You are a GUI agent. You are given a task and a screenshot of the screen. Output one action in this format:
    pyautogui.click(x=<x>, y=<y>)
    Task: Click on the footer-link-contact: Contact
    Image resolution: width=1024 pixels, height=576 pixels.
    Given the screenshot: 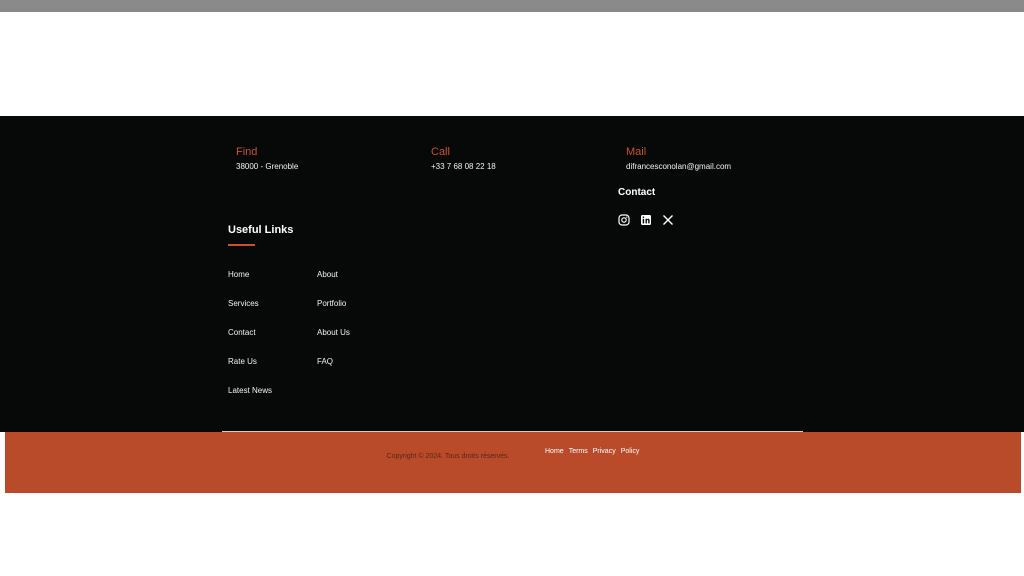 What is the action you would take?
    pyautogui.click(x=242, y=332)
    